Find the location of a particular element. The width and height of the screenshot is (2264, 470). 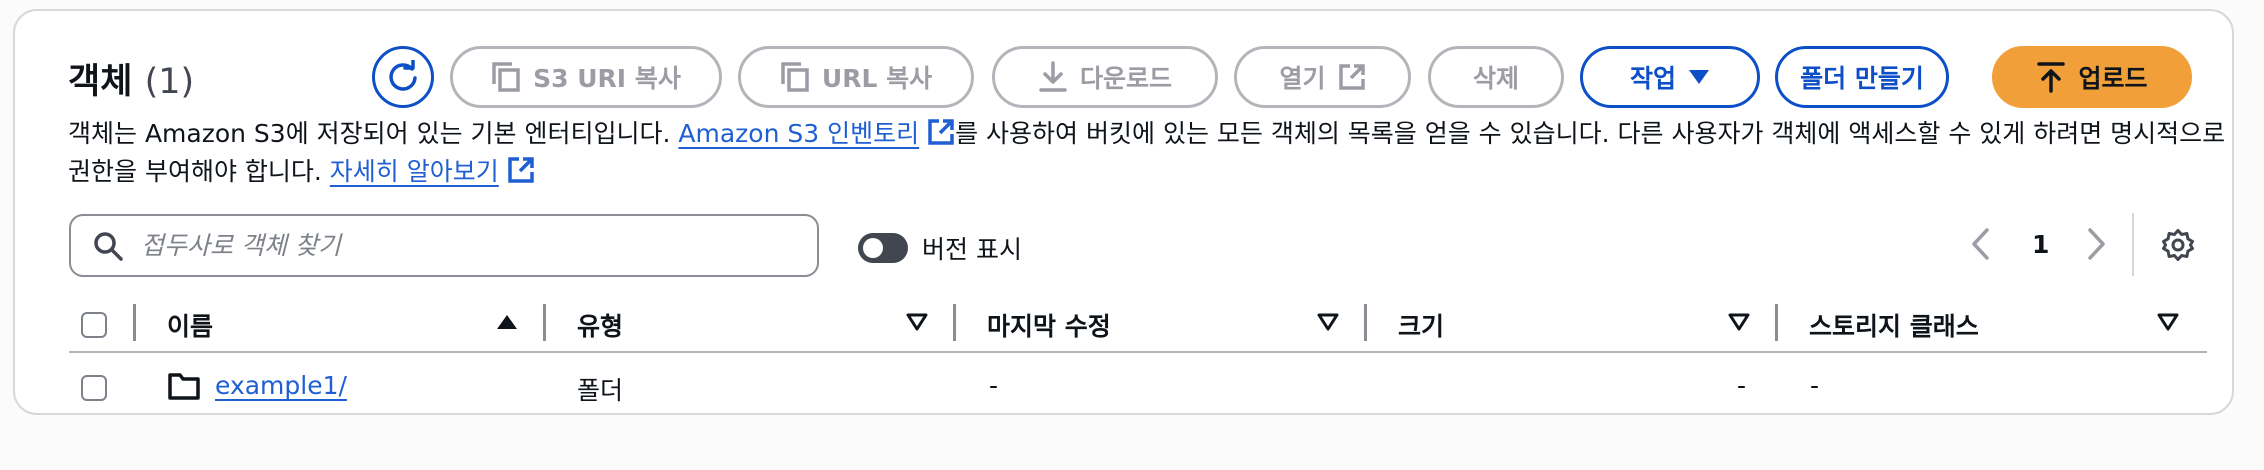

download-button: 다운로드 is located at coordinates (1105, 77).